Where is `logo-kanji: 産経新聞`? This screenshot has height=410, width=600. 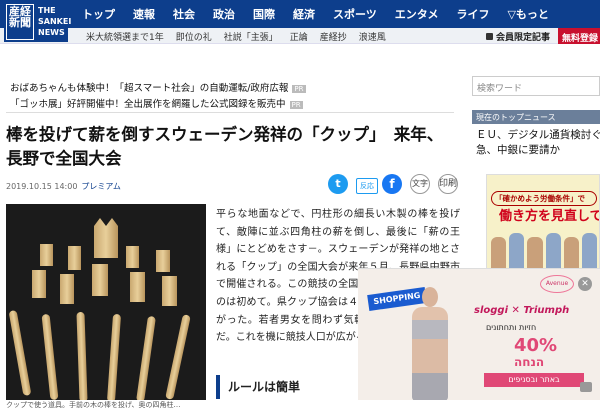 logo-kanji: 産経新聞 is located at coordinates (20, 22).